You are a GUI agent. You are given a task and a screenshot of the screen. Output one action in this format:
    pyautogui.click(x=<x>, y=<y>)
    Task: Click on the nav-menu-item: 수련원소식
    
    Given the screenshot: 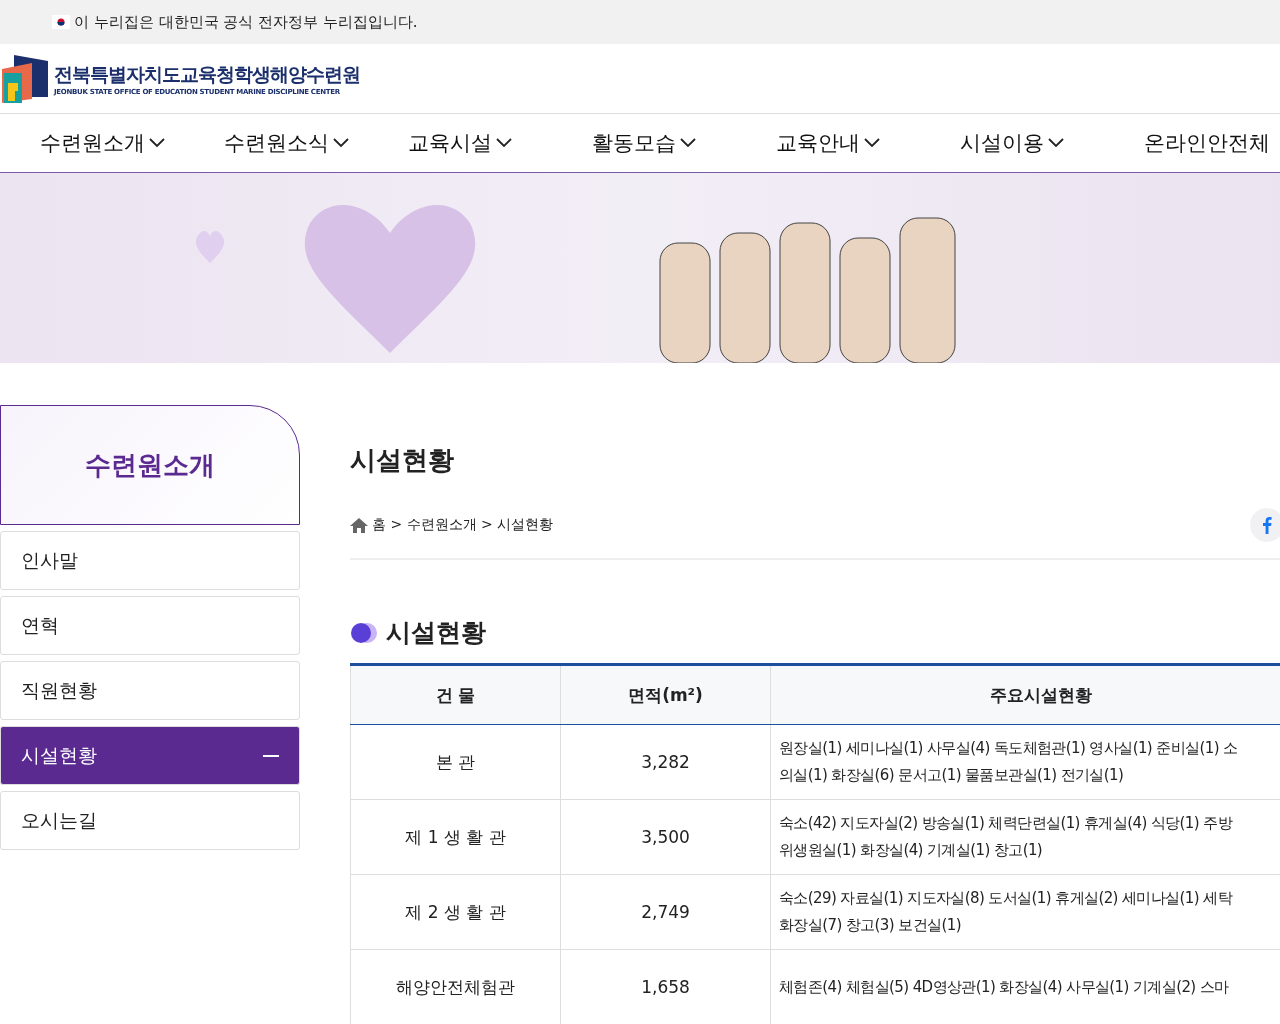 What is the action you would take?
    pyautogui.click(x=316, y=143)
    